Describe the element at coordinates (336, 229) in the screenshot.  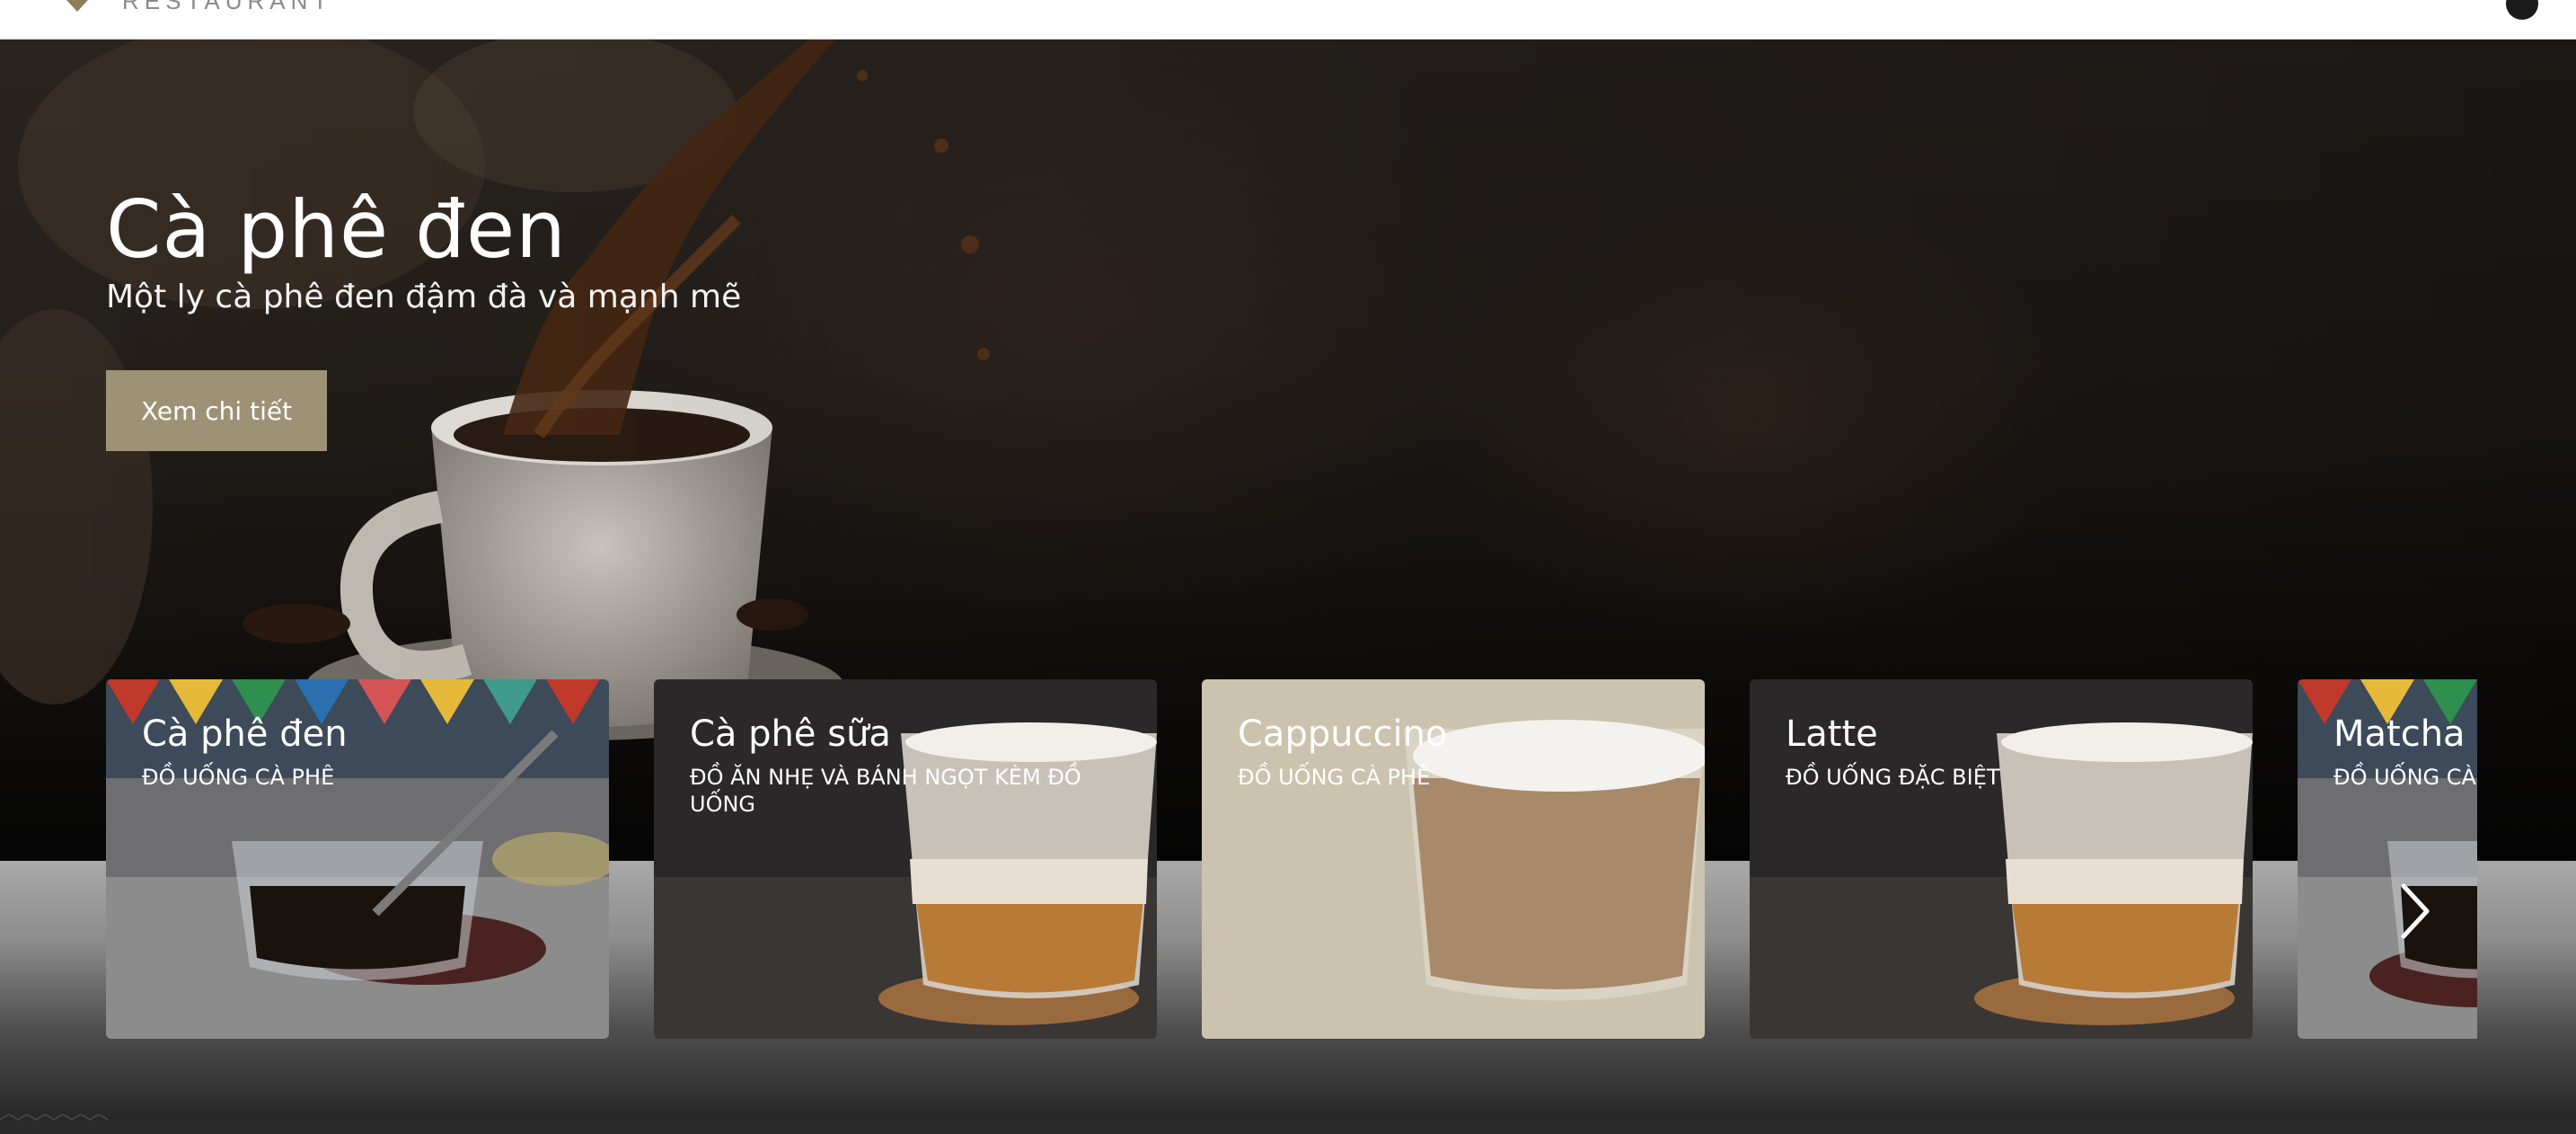
I see `hero-title: Cà phê đen` at that location.